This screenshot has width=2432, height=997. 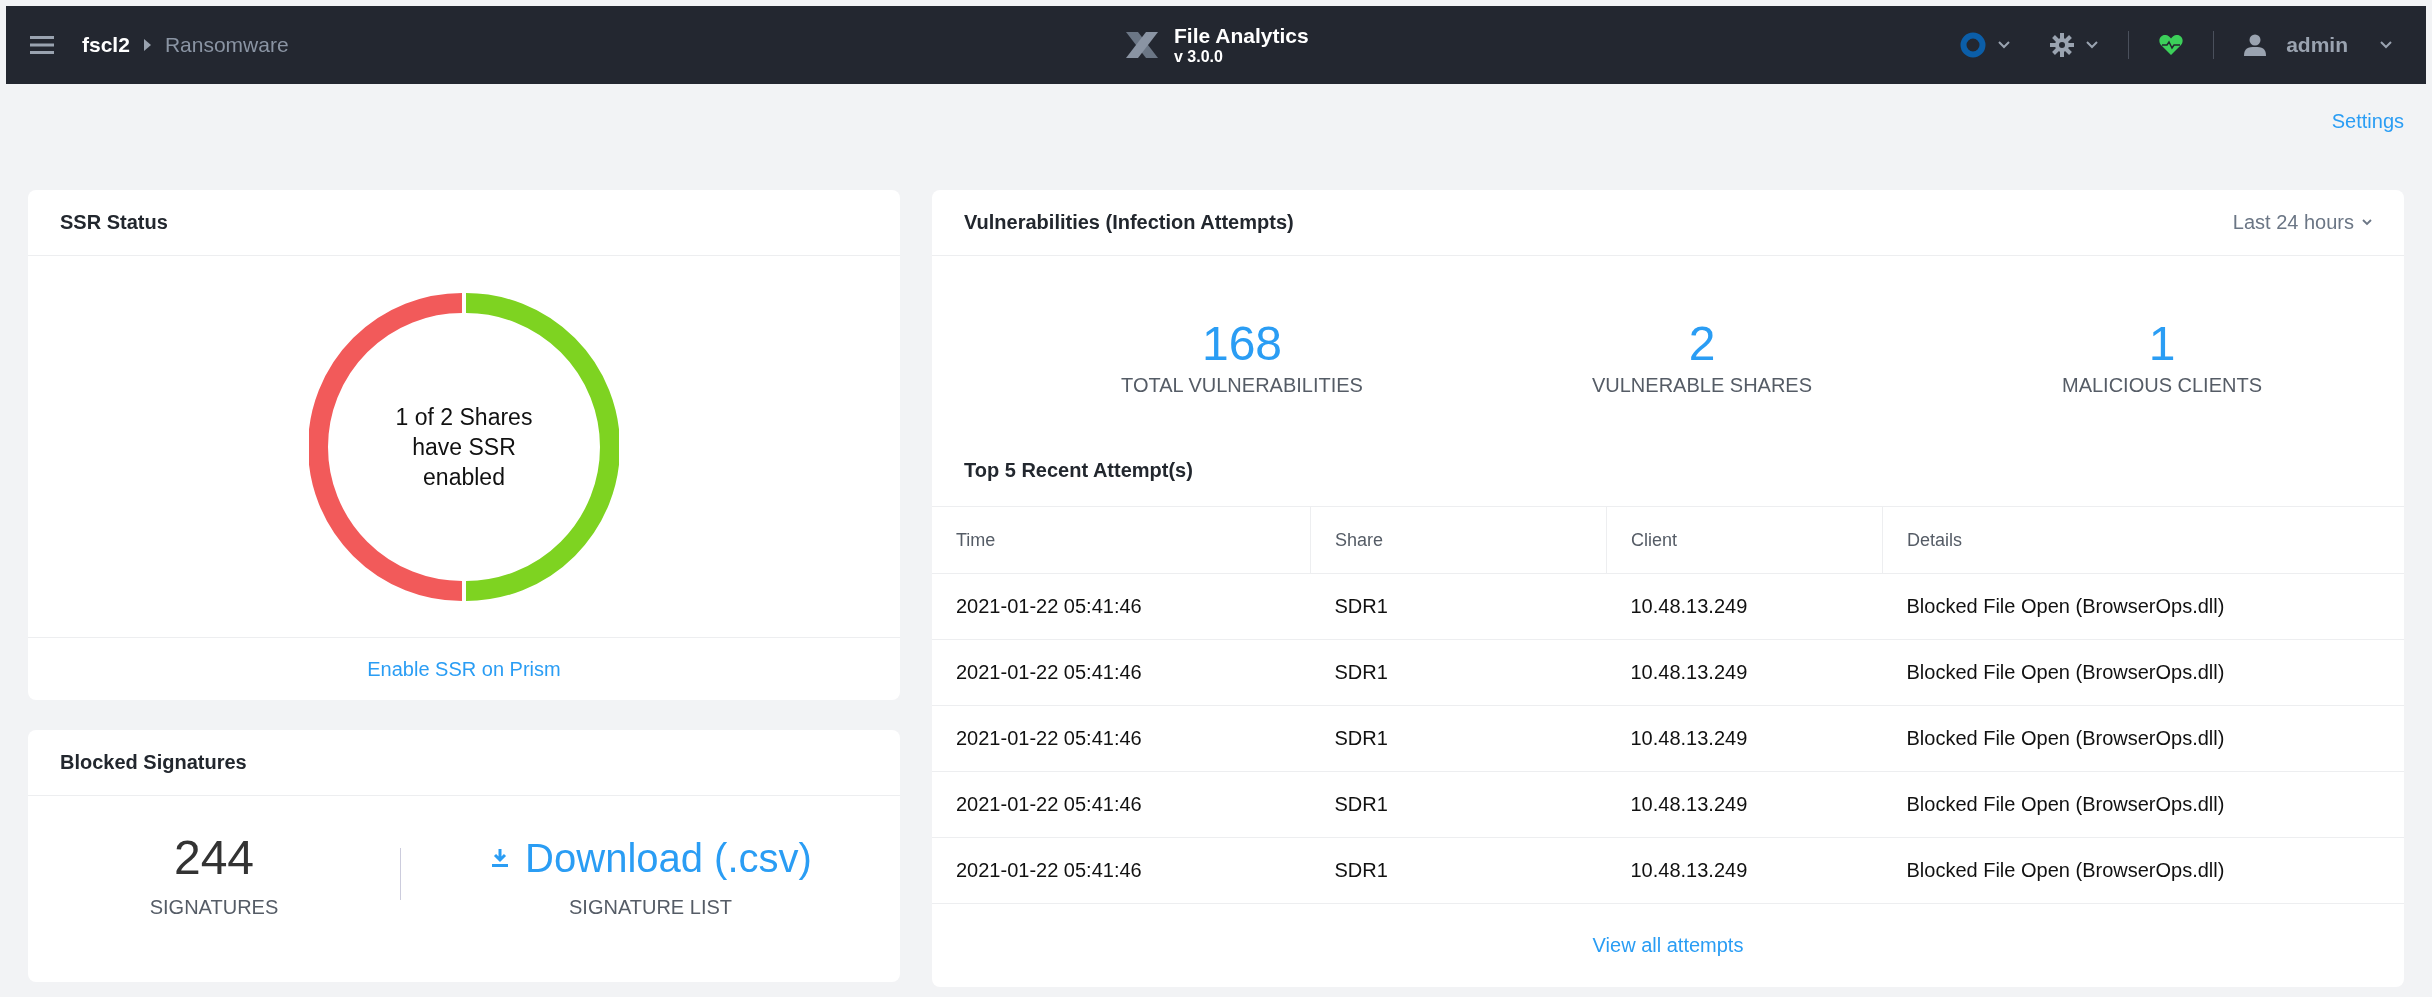 I want to click on cluster-name: fscl2, so click(x=106, y=45).